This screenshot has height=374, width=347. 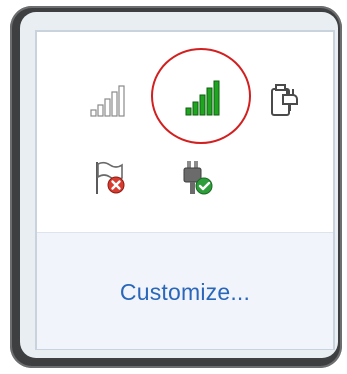 What do you see at coordinates (285, 98) in the screenshot?
I see `power-plug-battery-icon` at bounding box center [285, 98].